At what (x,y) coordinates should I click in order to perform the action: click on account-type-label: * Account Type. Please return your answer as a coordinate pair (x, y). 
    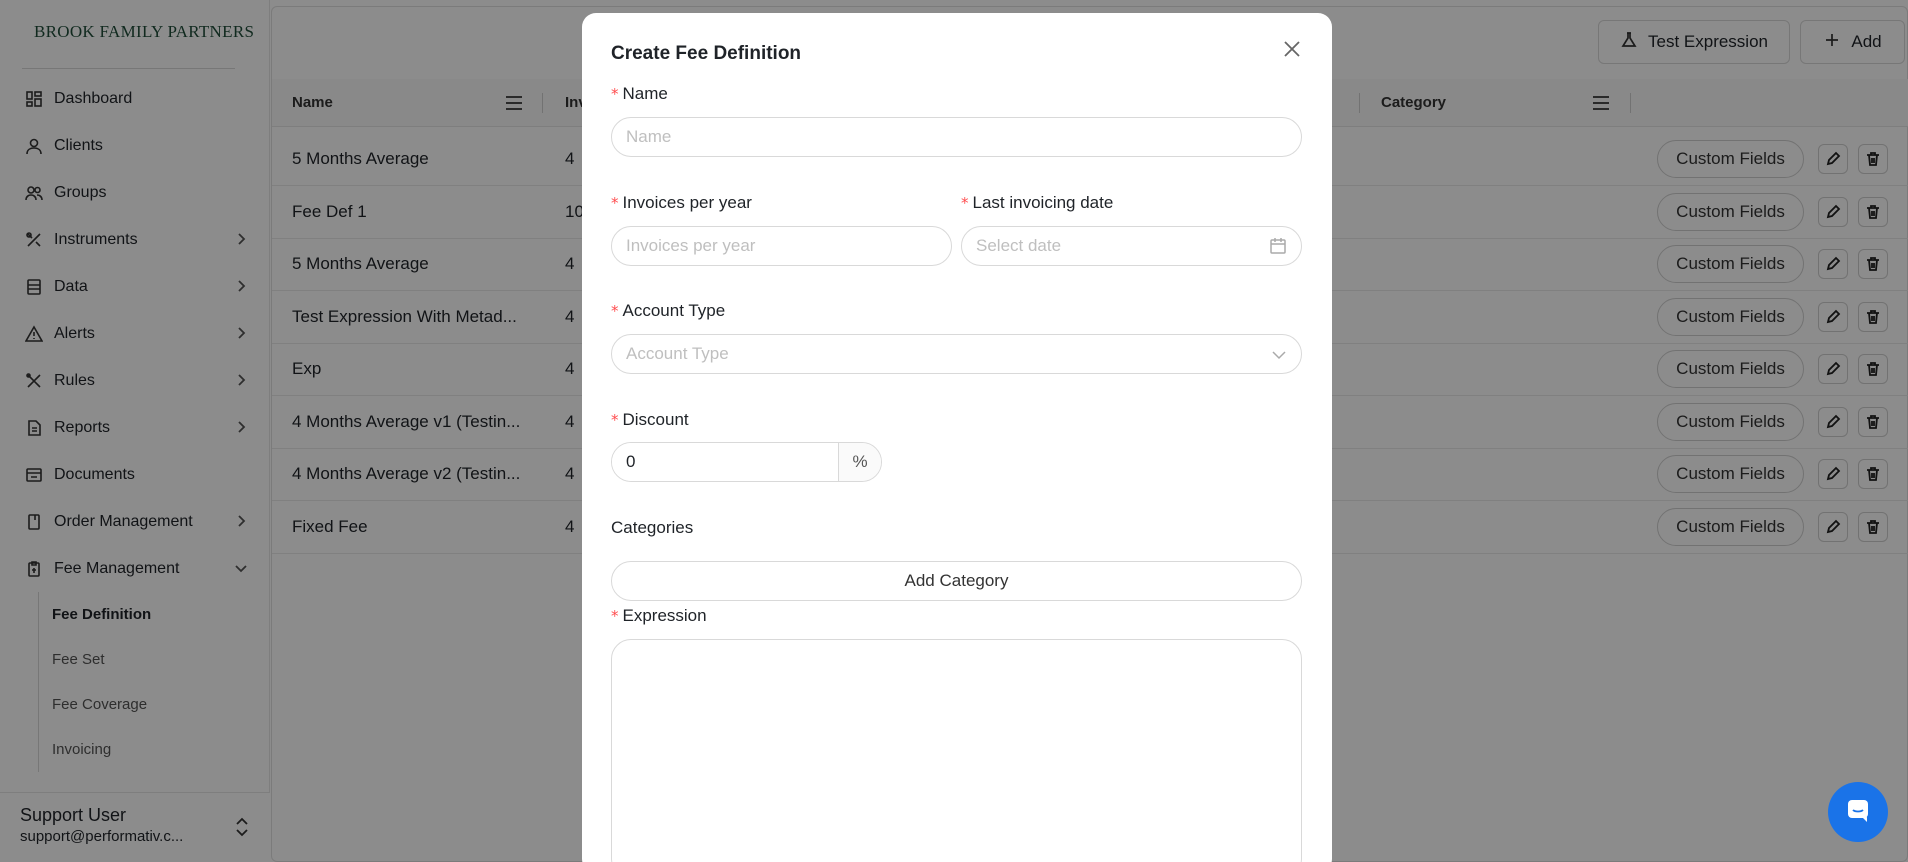
    Looking at the image, I should click on (668, 311).